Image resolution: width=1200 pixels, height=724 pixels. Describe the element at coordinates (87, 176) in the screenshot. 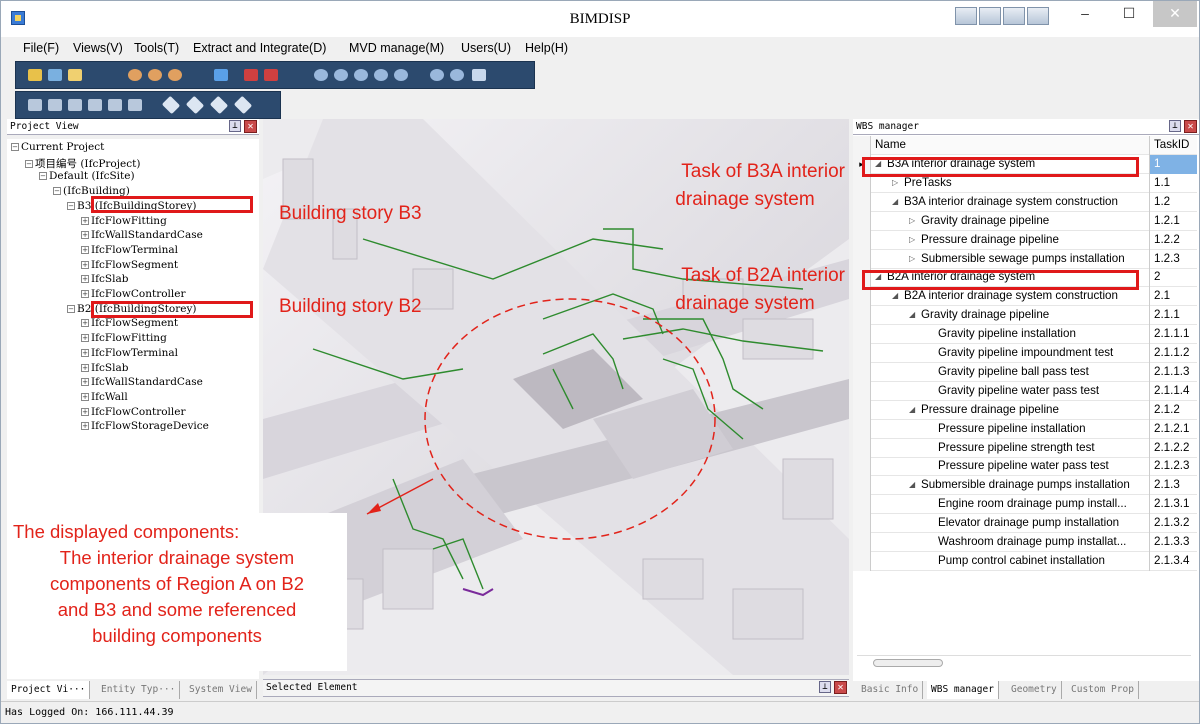

I see `tree-node: − Default (IfcSite)` at that location.